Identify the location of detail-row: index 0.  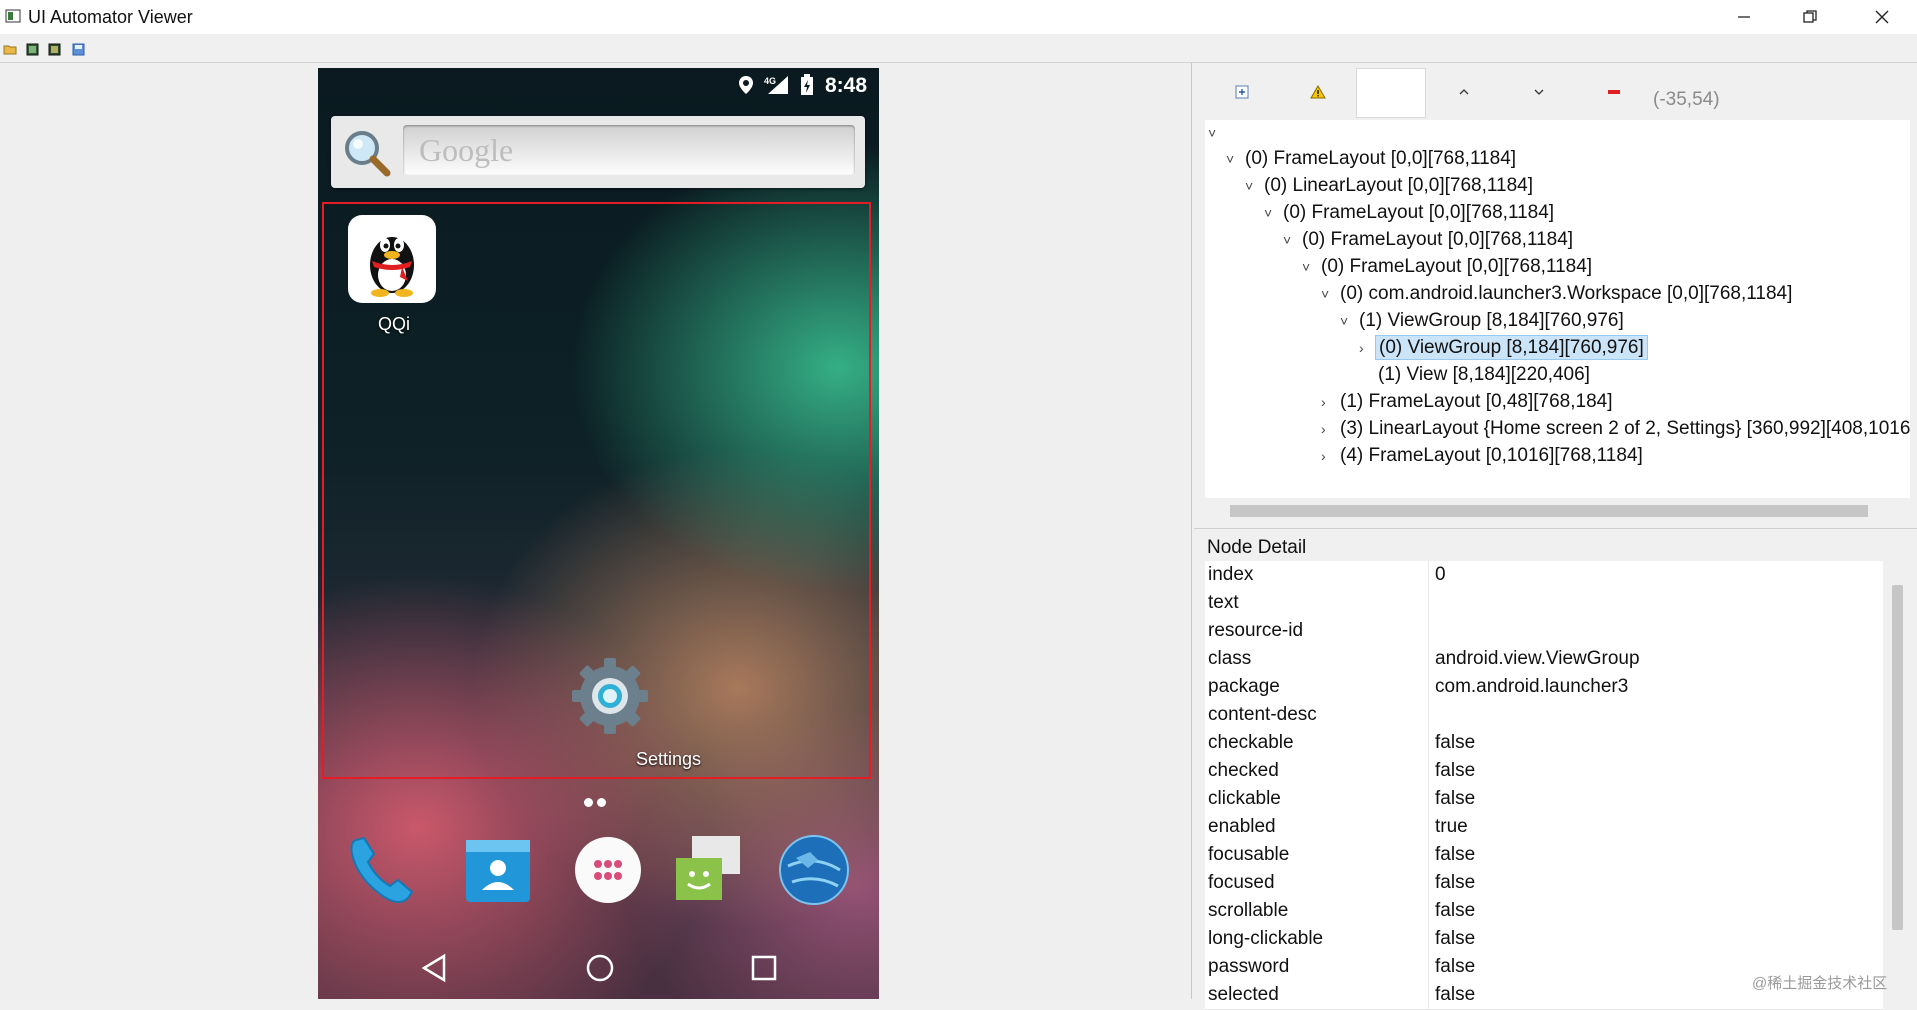
(1544, 575).